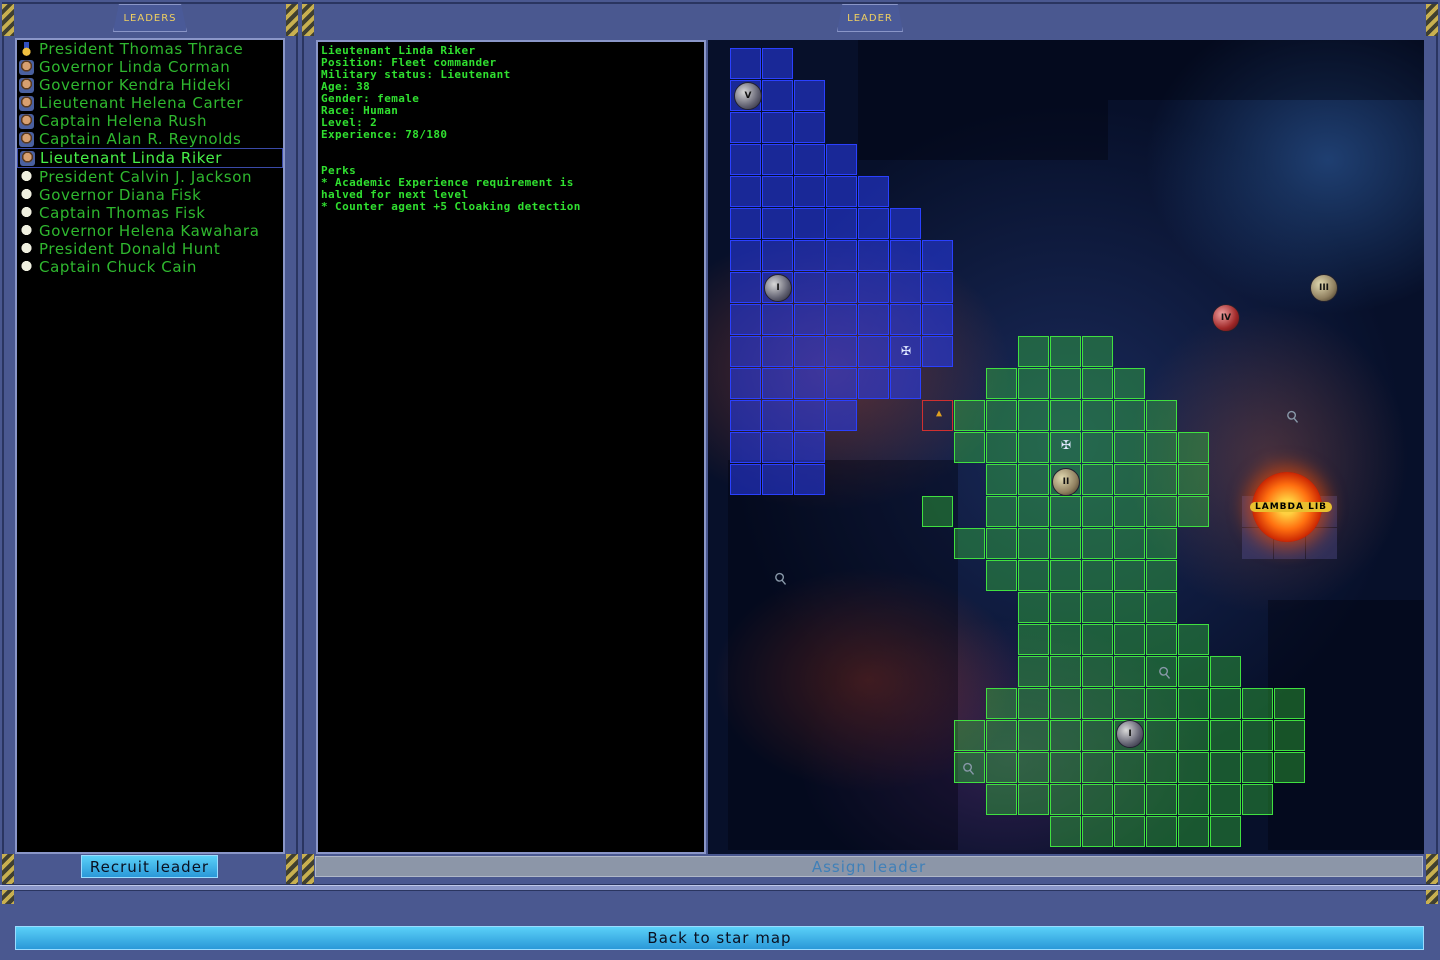 The width and height of the screenshot is (1440, 960). What do you see at coordinates (869, 866) in the screenshot?
I see `assign-leader-button: Assign leader` at bounding box center [869, 866].